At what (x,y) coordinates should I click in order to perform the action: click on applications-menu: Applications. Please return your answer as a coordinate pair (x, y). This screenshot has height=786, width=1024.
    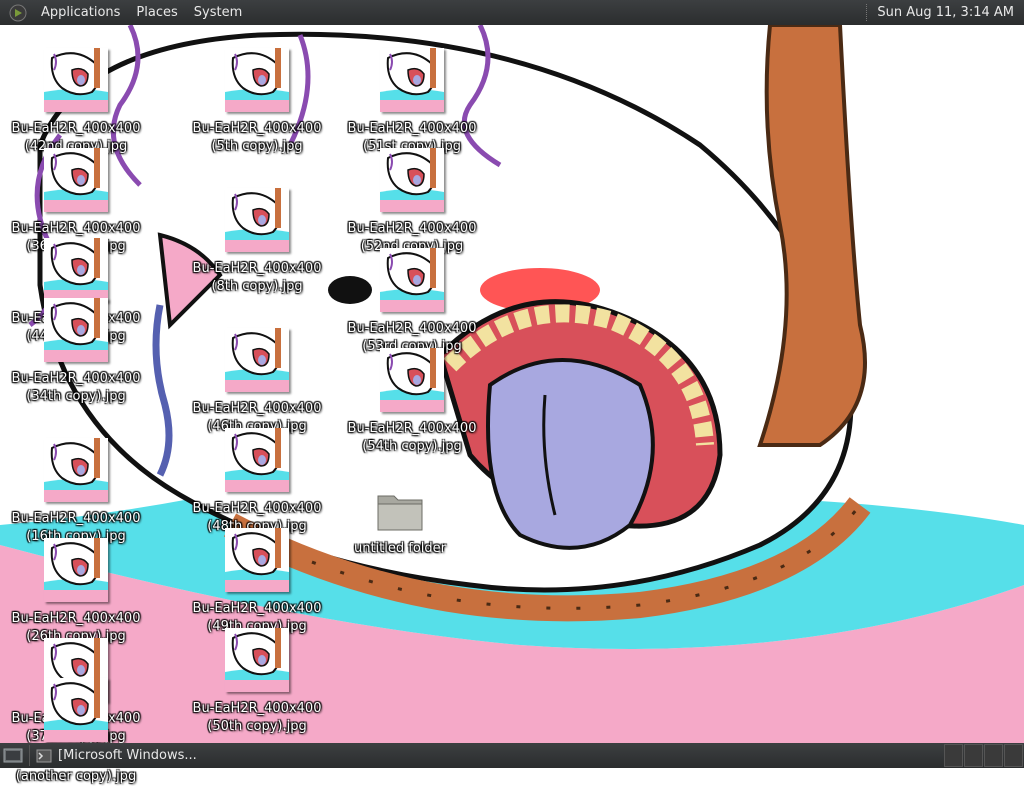
    Looking at the image, I should click on (80, 12).